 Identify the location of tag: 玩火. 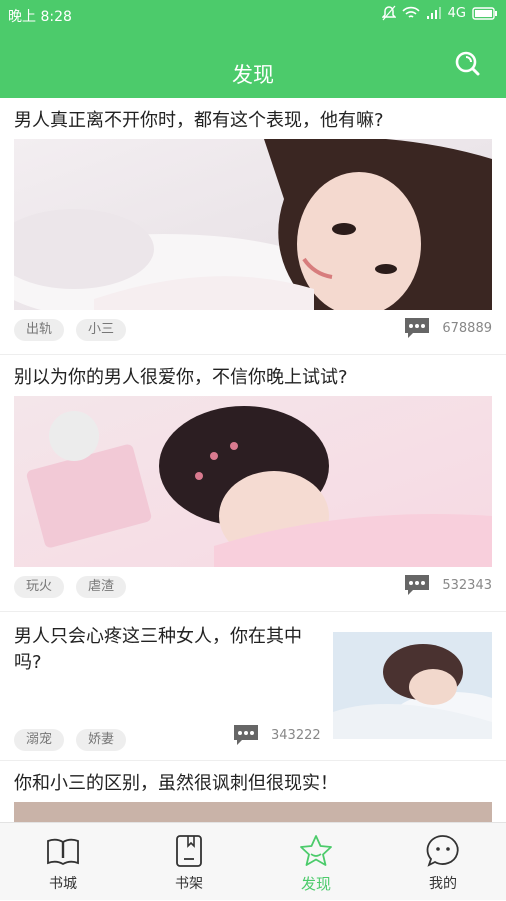
(39, 587).